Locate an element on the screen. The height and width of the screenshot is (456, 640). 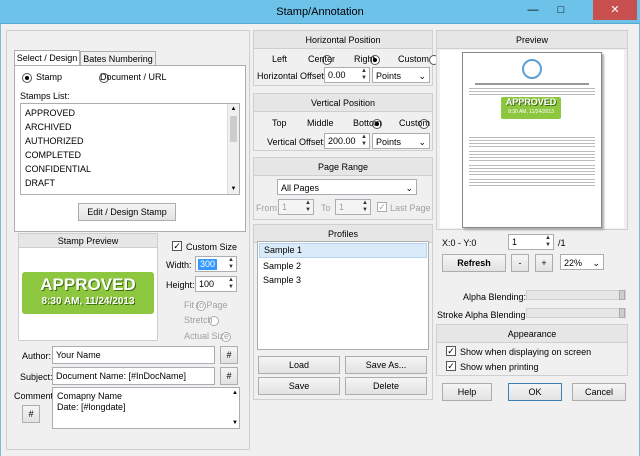
comment-textarea: Comapny Name Date: [#longdate] ▲ ▼ is located at coordinates (146, 408).